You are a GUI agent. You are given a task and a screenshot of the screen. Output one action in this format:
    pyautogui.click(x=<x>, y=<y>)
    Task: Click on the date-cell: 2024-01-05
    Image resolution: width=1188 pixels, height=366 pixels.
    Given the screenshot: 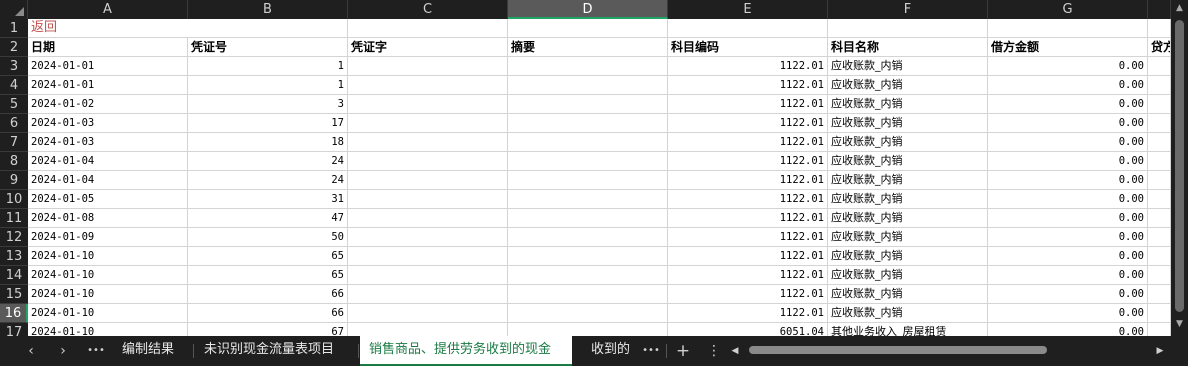 What is the action you would take?
    pyautogui.click(x=108, y=199)
    